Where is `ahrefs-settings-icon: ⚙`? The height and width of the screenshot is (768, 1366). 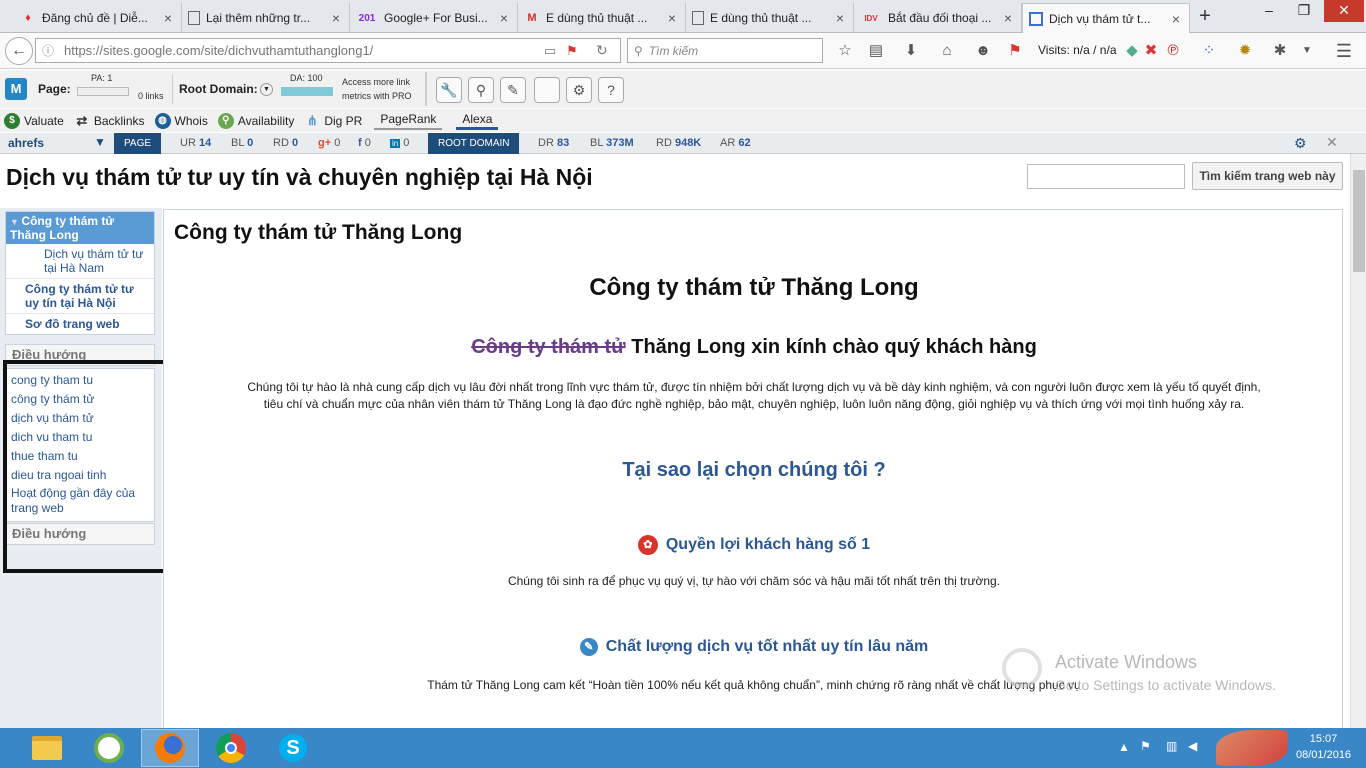
ahrefs-settings-icon: ⚙ is located at coordinates (1300, 143).